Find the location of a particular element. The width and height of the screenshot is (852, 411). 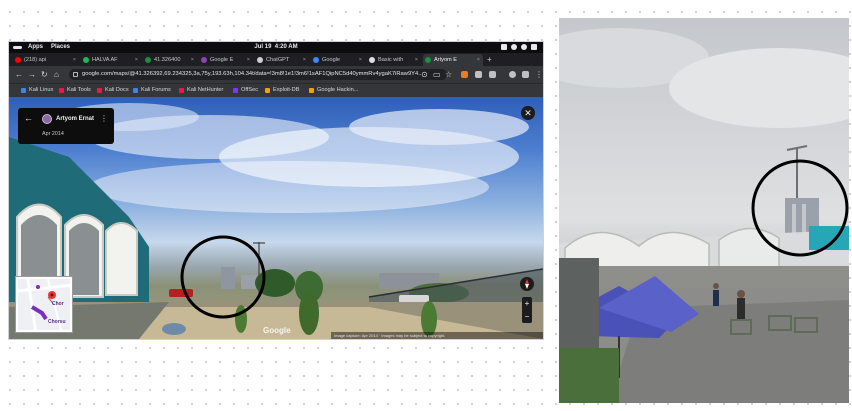

forward-icon: → is located at coordinates (32, 74).